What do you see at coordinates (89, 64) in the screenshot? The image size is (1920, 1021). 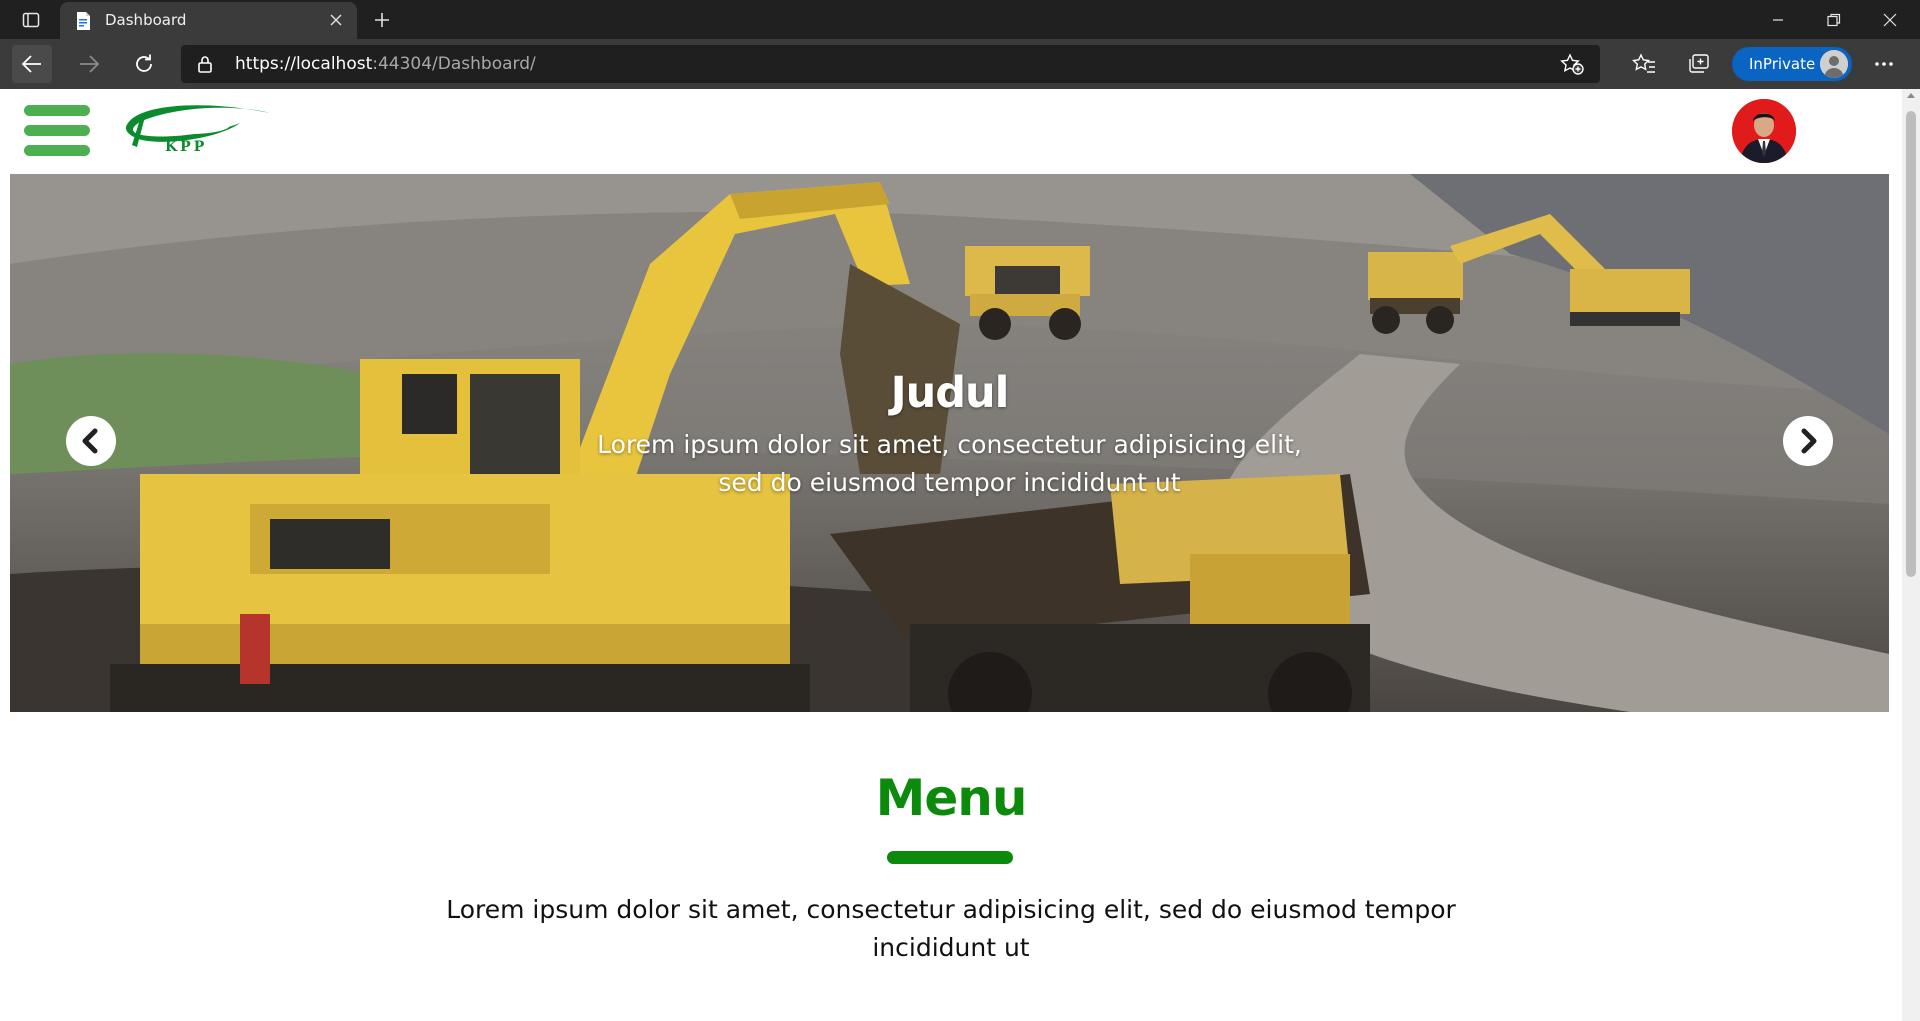 I see `forward-button` at bounding box center [89, 64].